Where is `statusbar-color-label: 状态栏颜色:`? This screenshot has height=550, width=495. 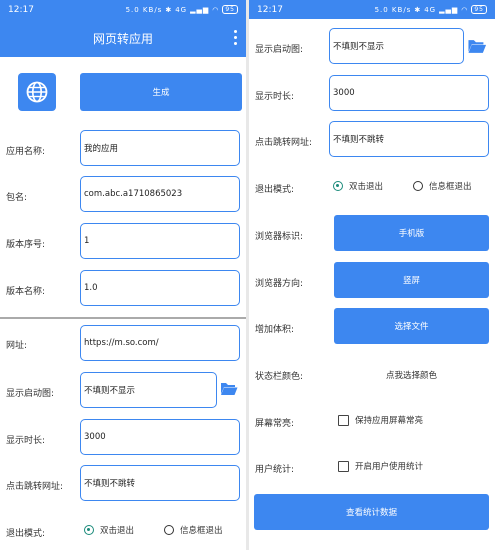 statusbar-color-label: 状态栏颜色: is located at coordinates (279, 377).